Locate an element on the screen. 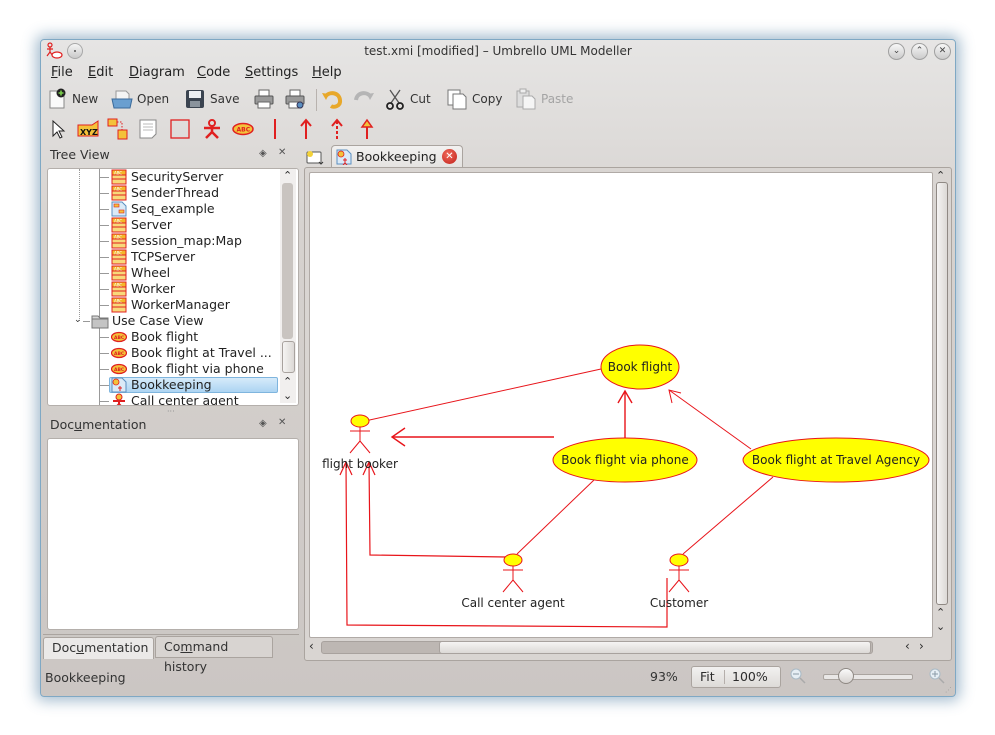 This screenshot has height=735, width=995. tab-documentation: Documentation is located at coordinates (98, 648).